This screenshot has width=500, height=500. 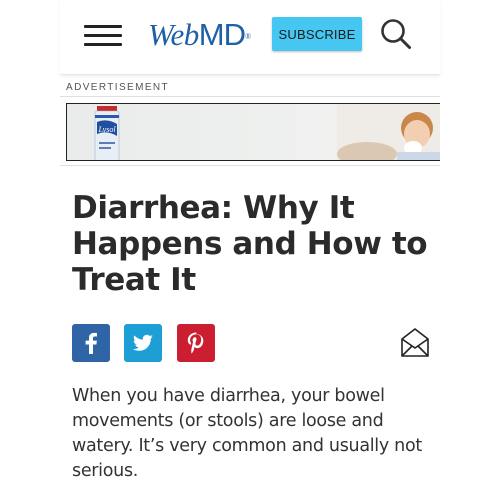 I want to click on pinterest-share-button, so click(x=196, y=343).